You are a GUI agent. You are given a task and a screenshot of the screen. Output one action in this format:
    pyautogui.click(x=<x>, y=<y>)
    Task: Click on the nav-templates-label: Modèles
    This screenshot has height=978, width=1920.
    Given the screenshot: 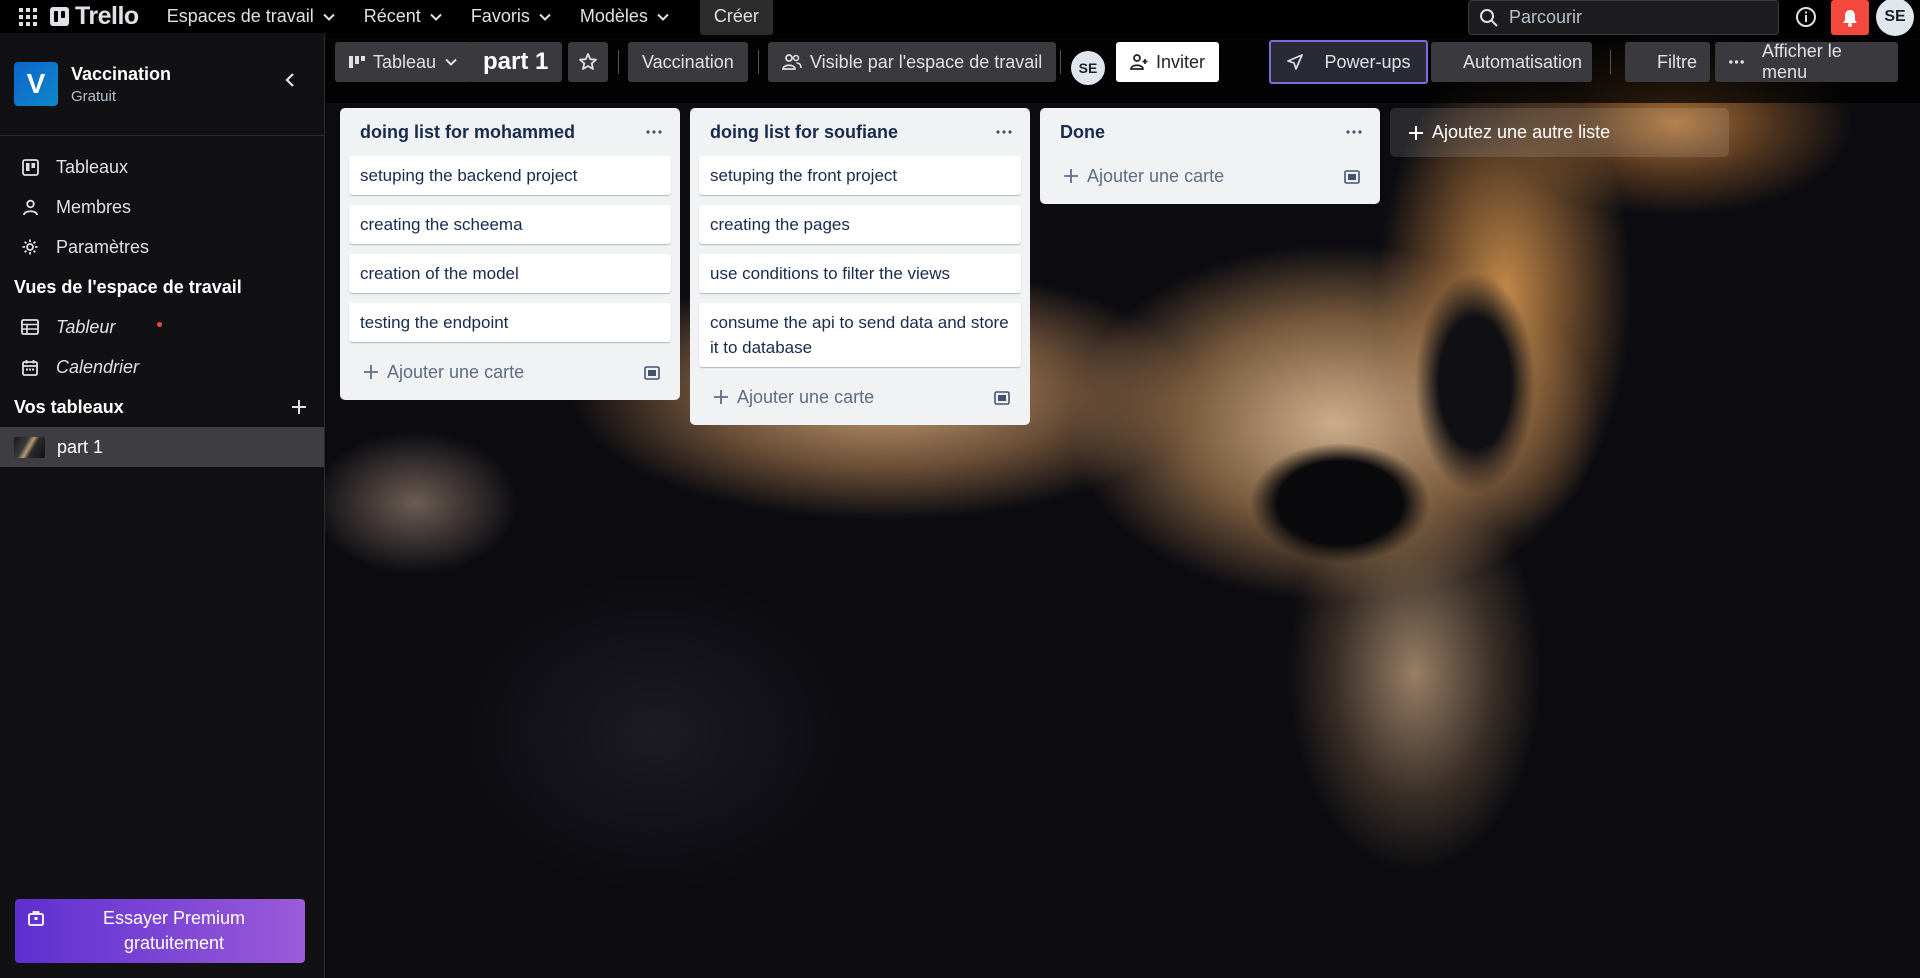 What is the action you would take?
    pyautogui.click(x=613, y=16)
    